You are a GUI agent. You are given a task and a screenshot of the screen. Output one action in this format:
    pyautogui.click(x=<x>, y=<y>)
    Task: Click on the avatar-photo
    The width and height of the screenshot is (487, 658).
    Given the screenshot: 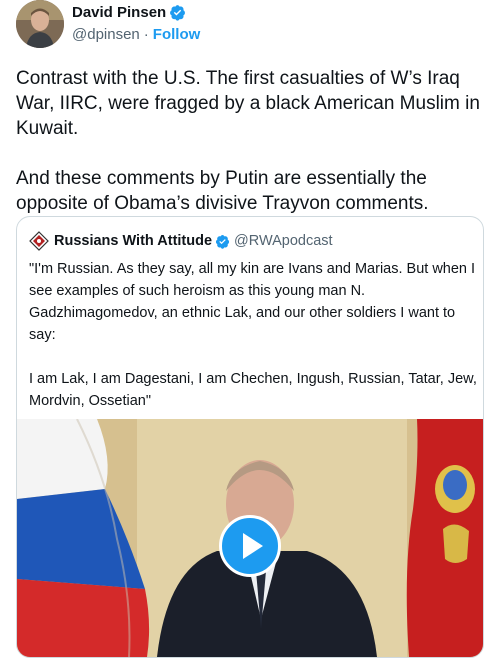 What is the action you would take?
    pyautogui.click(x=40, y=24)
    